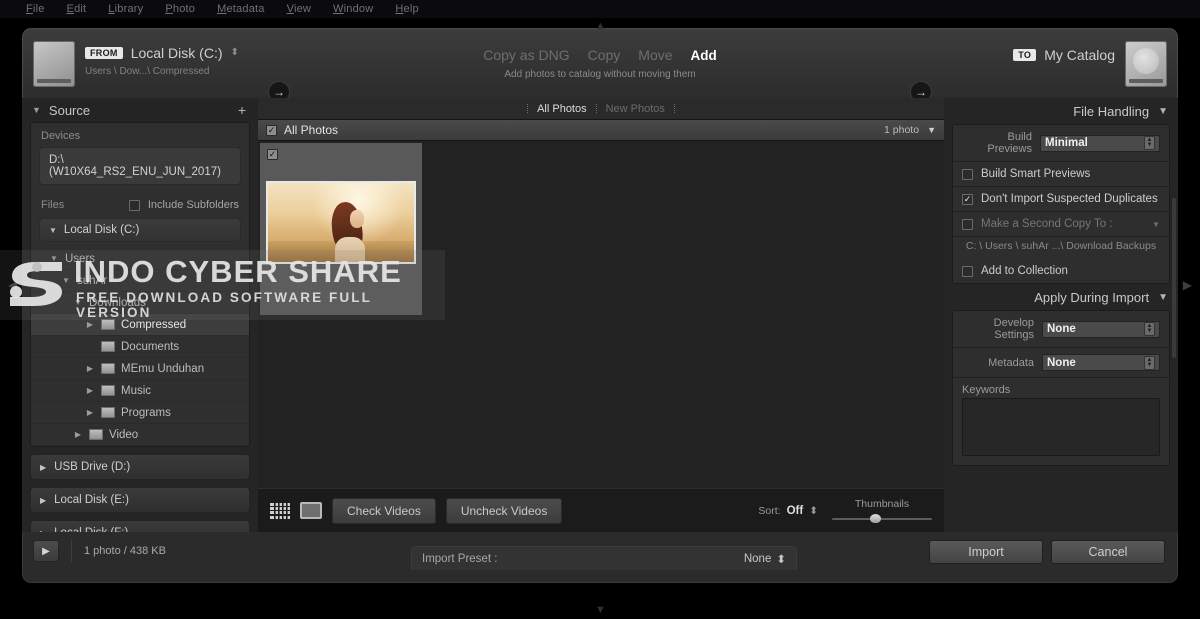 This screenshot has width=1200, height=619. I want to click on source-panel-header: ▼ Source +, so click(140, 110).